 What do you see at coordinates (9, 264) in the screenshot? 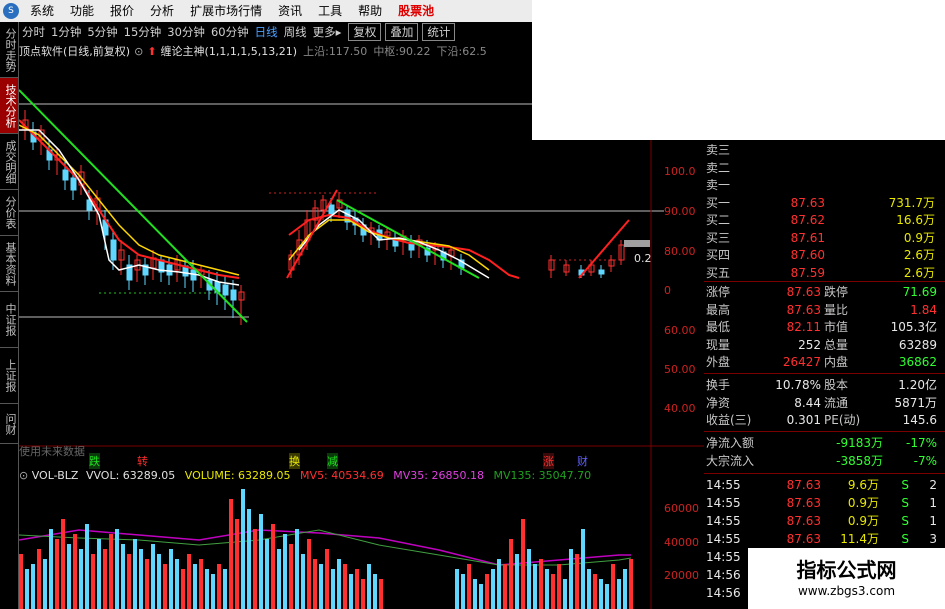
I see `tab-fundamentals: 基本资料` at bounding box center [9, 264].